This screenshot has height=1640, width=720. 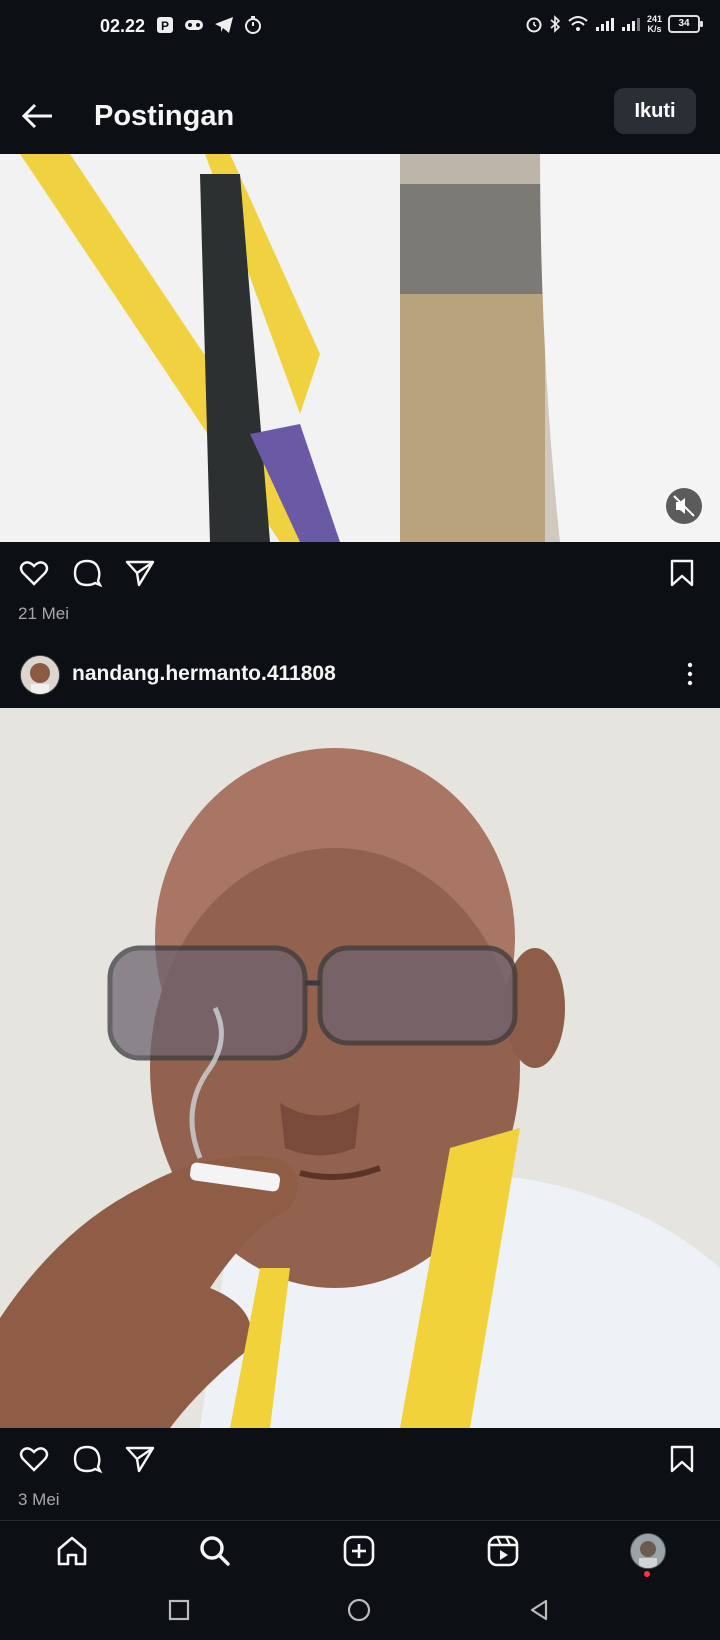 What do you see at coordinates (555, 24) in the screenshot?
I see `bluetooth-icon` at bounding box center [555, 24].